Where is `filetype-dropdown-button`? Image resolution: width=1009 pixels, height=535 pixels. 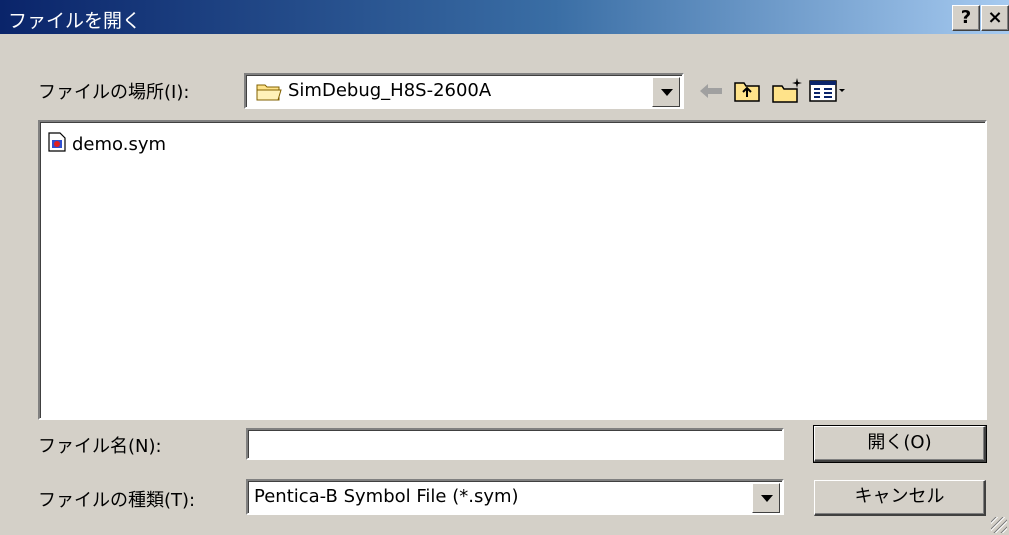 filetype-dropdown-button is located at coordinates (766, 498).